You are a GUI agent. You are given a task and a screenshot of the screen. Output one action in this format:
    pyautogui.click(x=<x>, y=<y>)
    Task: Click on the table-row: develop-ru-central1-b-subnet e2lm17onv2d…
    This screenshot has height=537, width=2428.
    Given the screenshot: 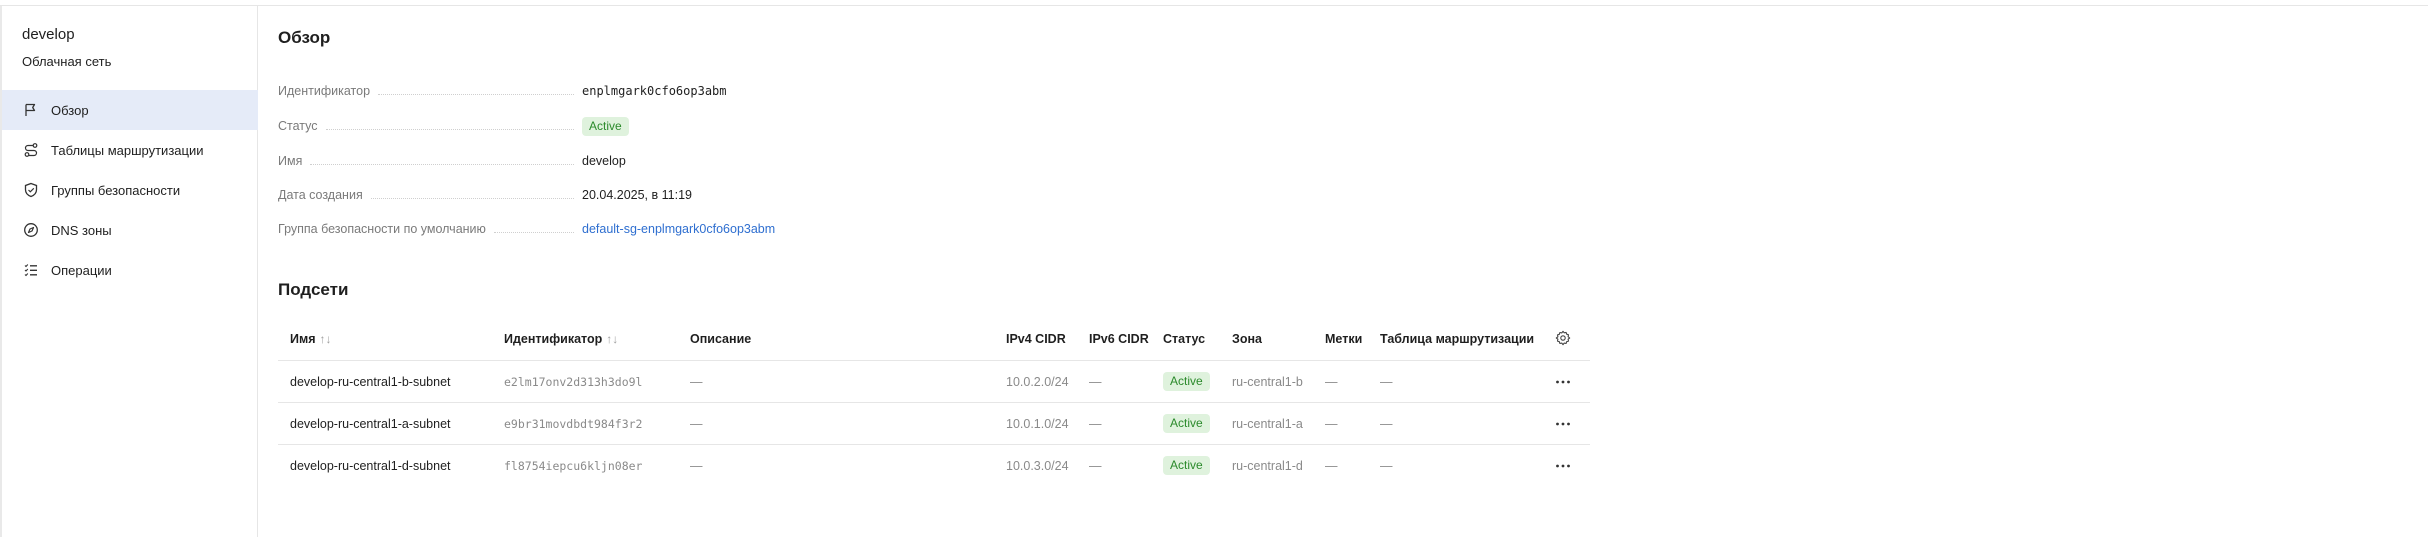 What is the action you would take?
    pyautogui.click(x=934, y=381)
    